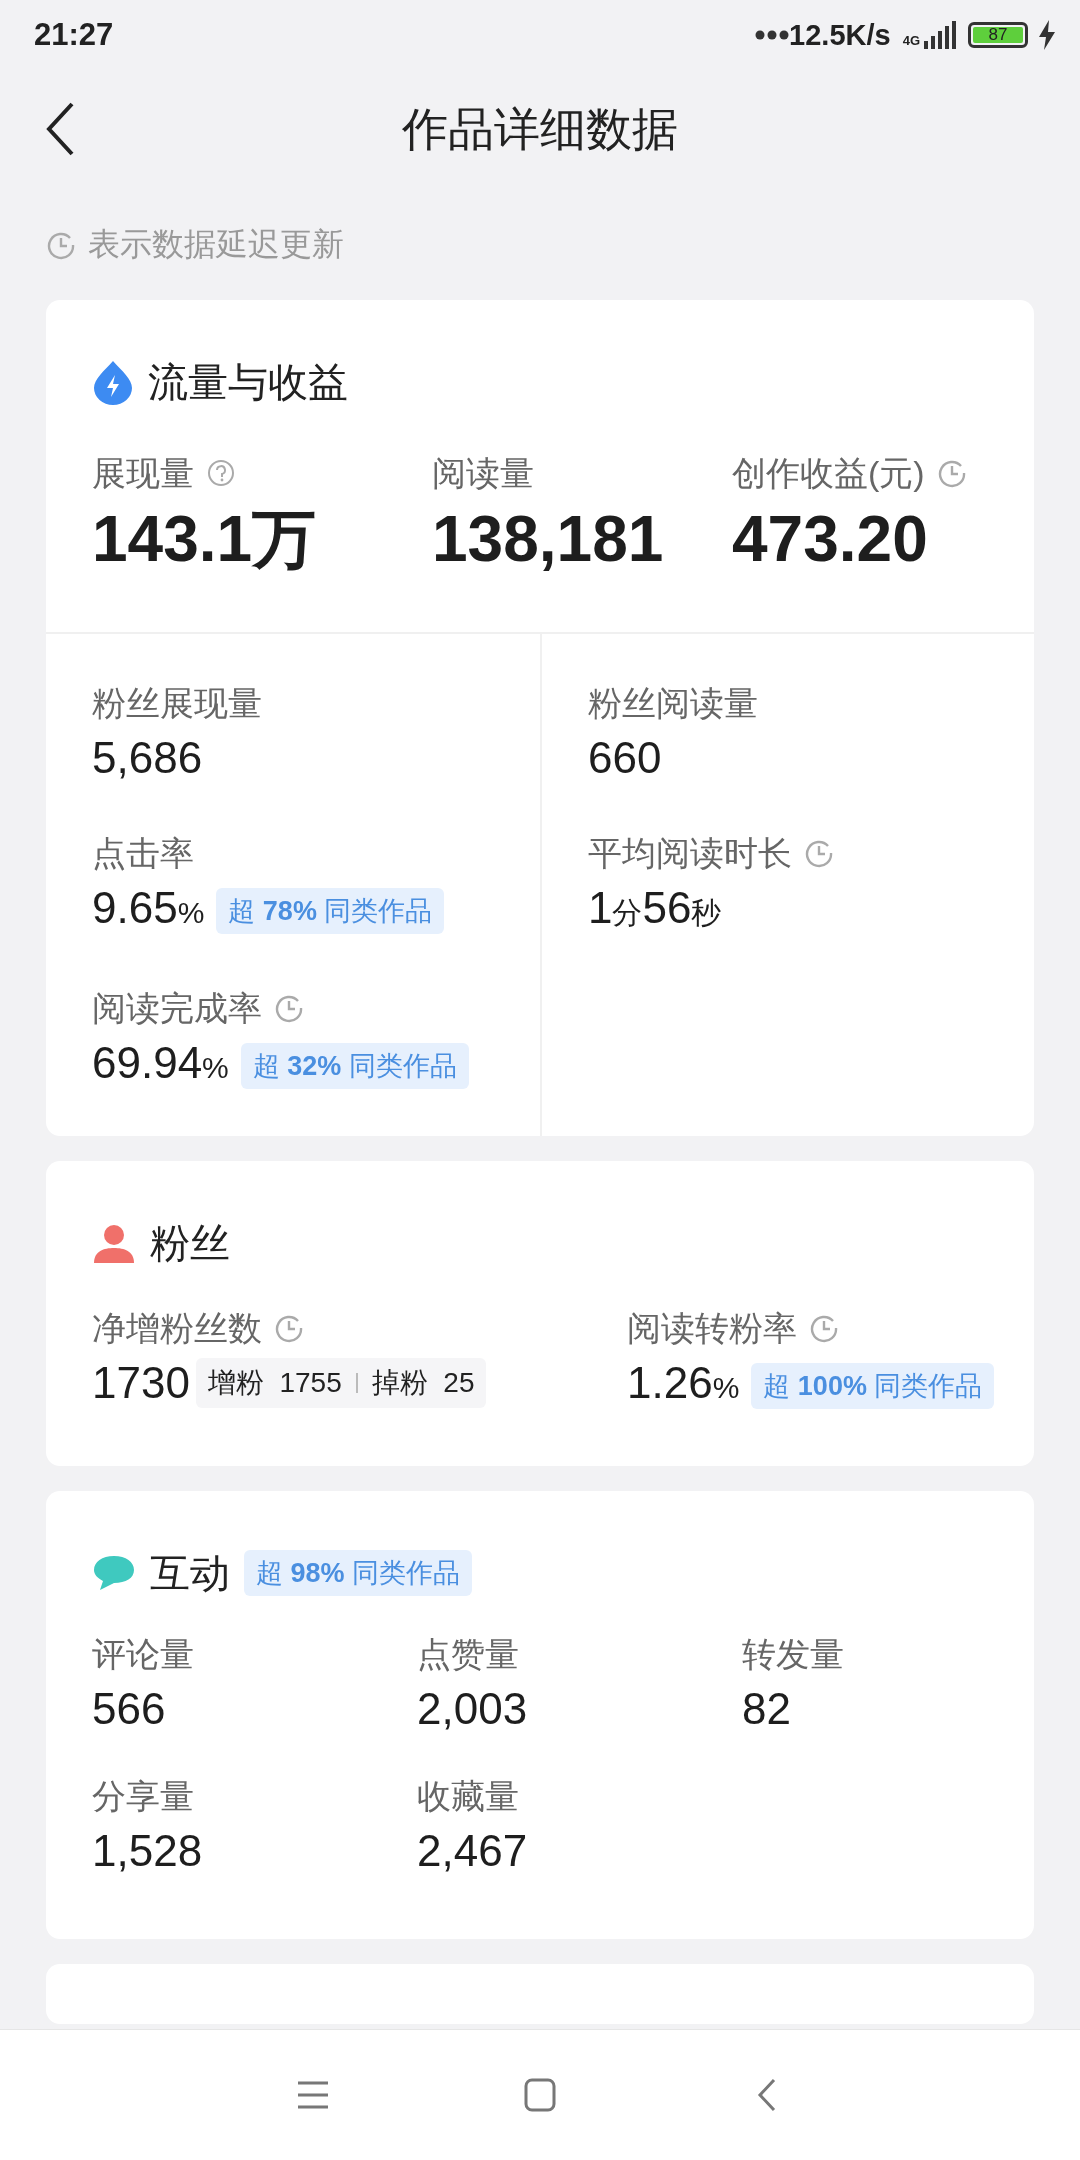 The width and height of the screenshot is (1080, 2160). Describe the element at coordinates (177, 1008) in the screenshot. I see `metric-label: 阅读完成率` at that location.